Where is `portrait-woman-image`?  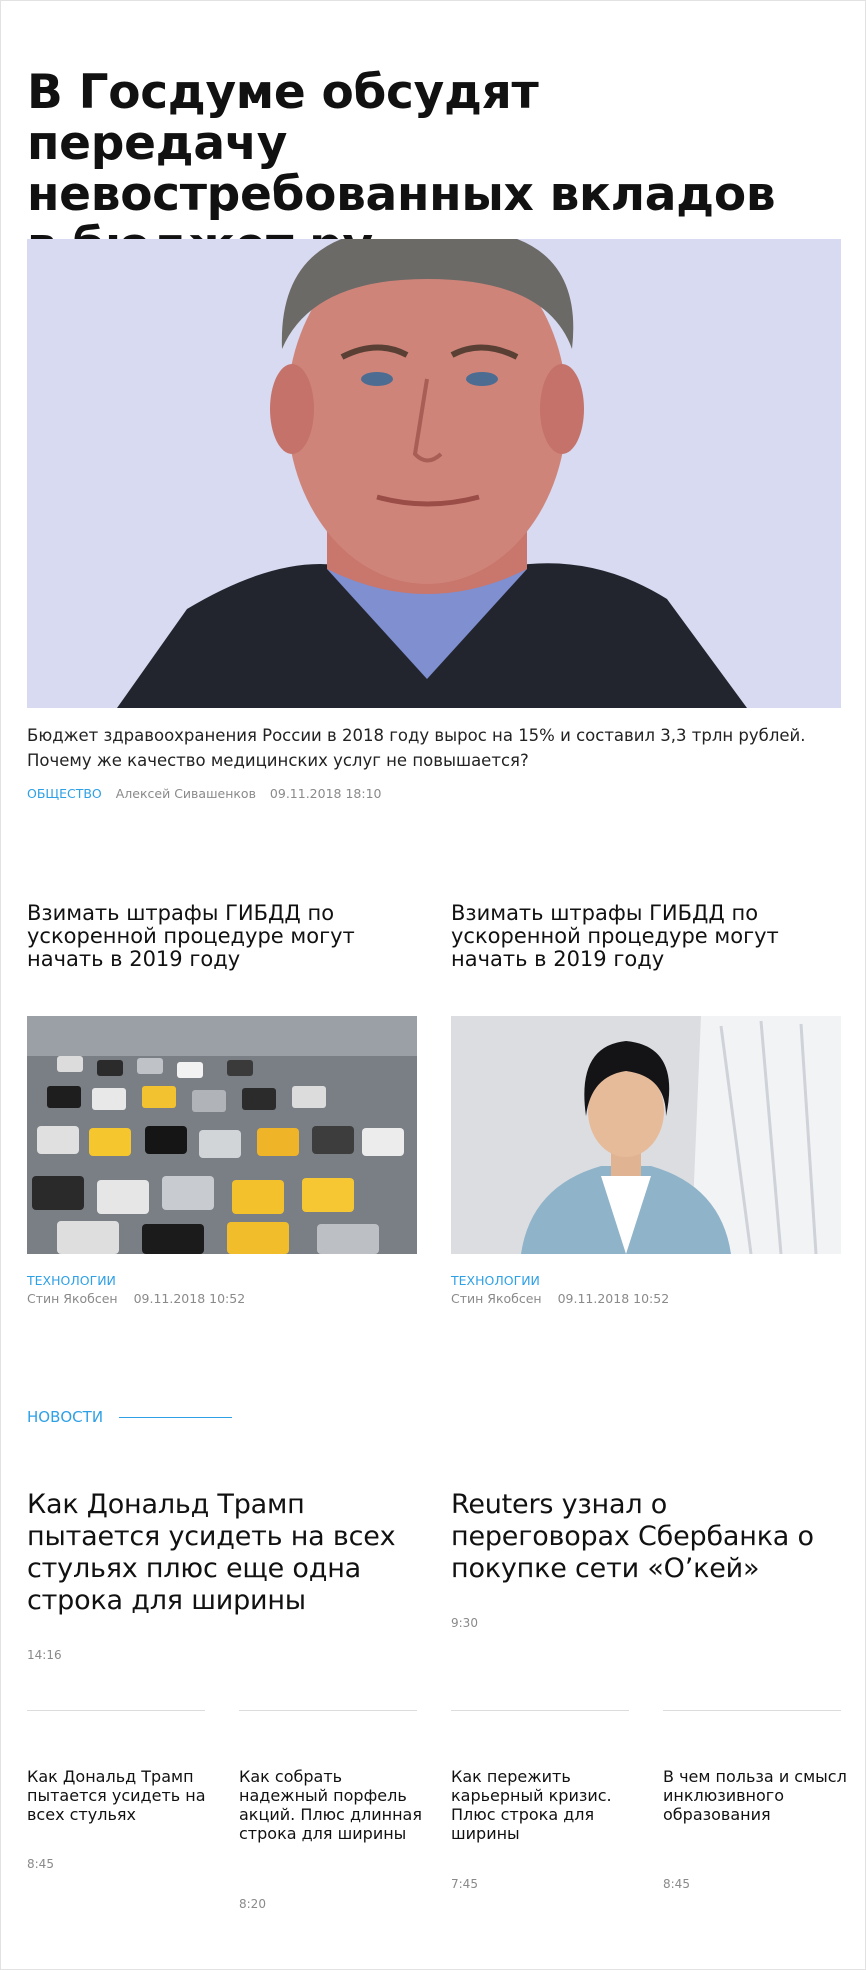
portrait-woman-image is located at coordinates (646, 1135).